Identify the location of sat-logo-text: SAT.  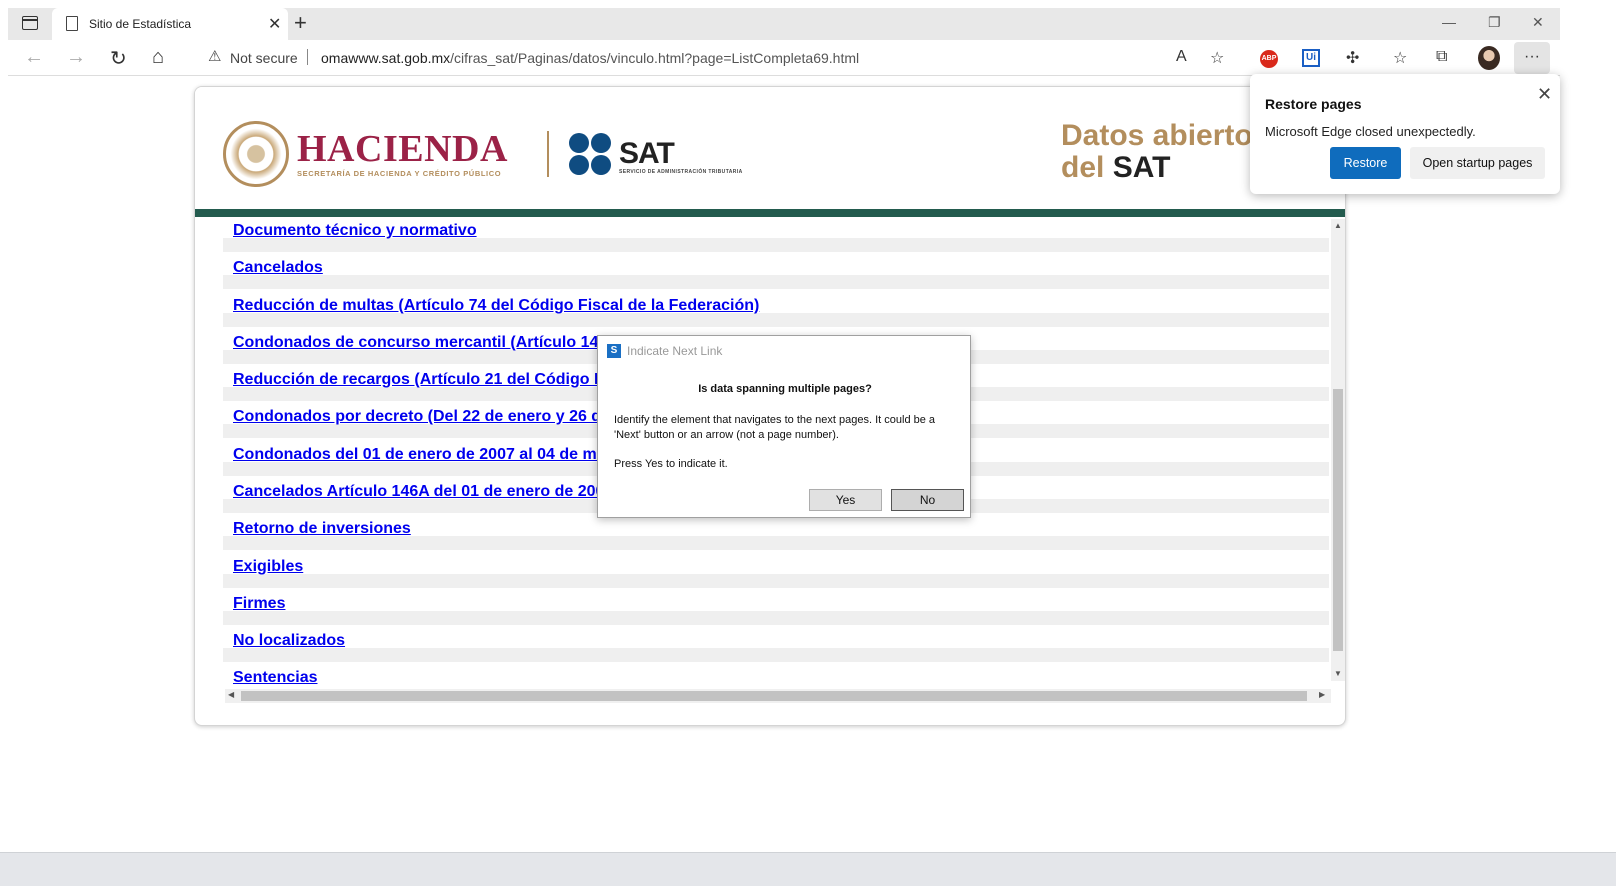
(647, 153).